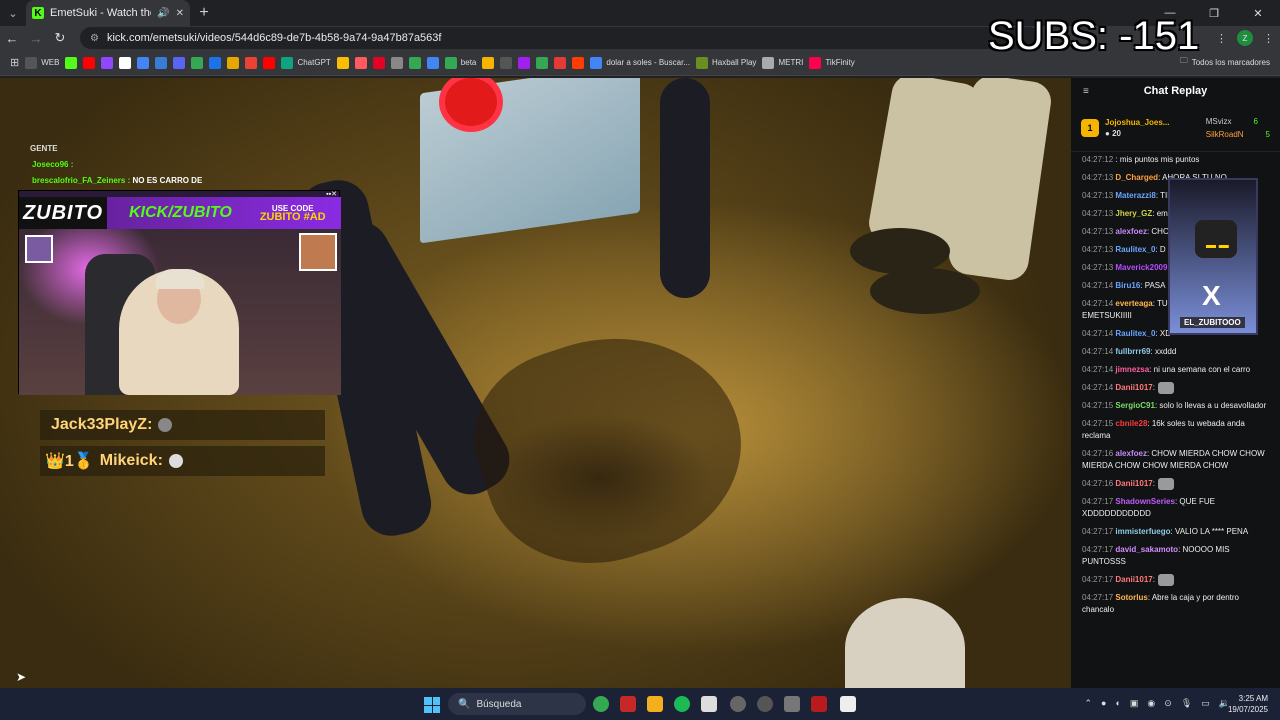 The image size is (1280, 720). Describe the element at coordinates (163, 13) in the screenshot. I see `speaker-icon: 🔊` at that location.